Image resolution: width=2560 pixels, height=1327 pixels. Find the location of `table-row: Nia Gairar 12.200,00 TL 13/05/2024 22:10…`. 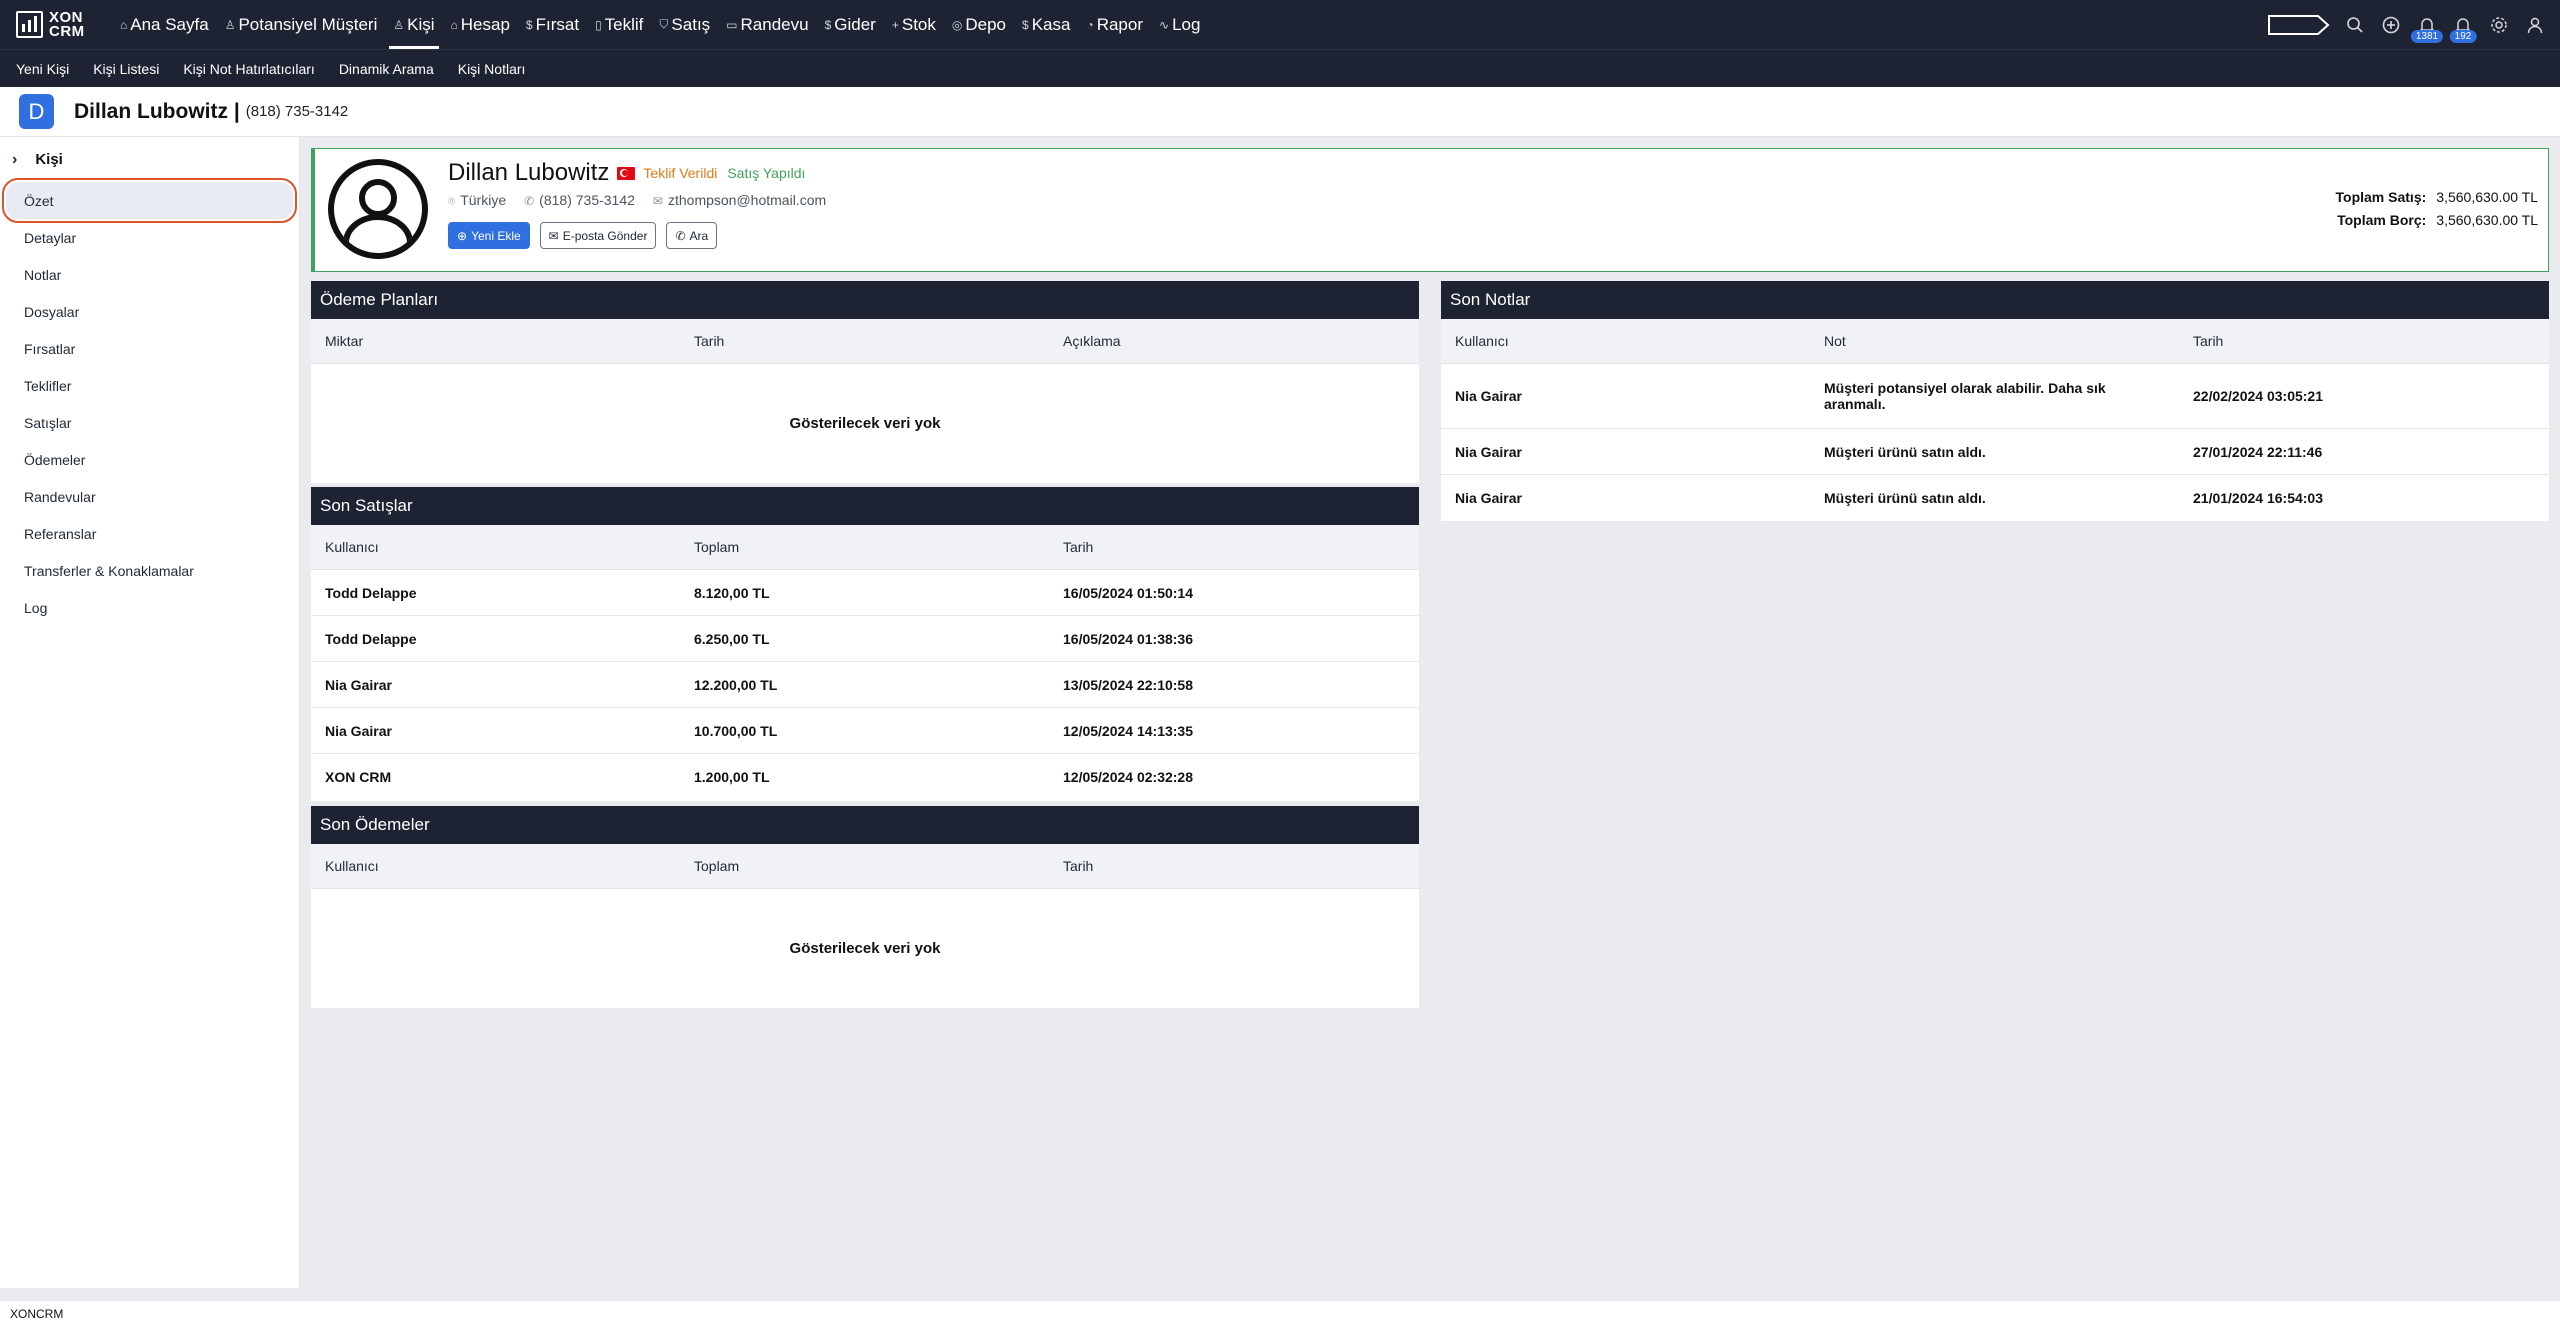

table-row: Nia Gairar 12.200,00 TL 13/05/2024 22:10… is located at coordinates (865, 685).